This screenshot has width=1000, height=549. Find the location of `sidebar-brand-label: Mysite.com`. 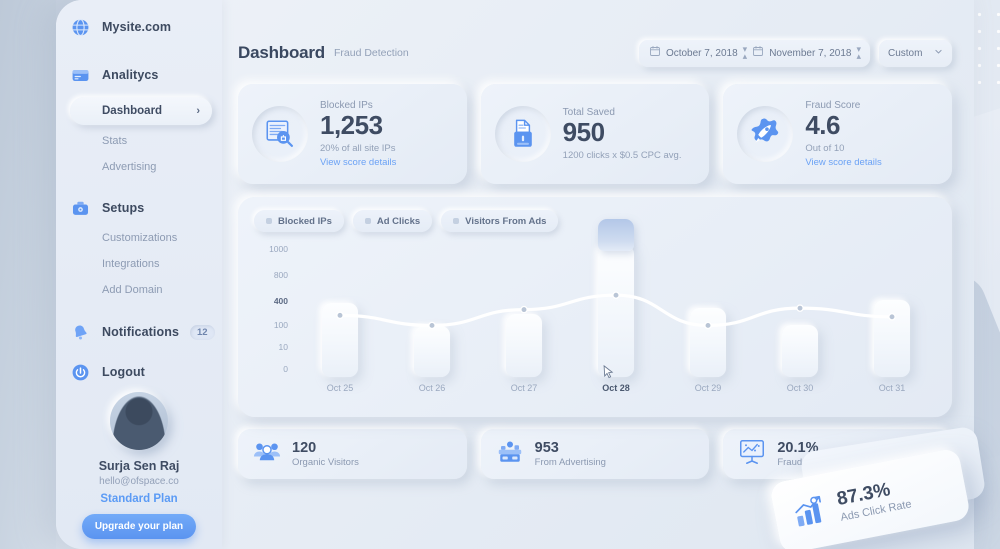

sidebar-brand-label: Mysite.com is located at coordinates (137, 27).